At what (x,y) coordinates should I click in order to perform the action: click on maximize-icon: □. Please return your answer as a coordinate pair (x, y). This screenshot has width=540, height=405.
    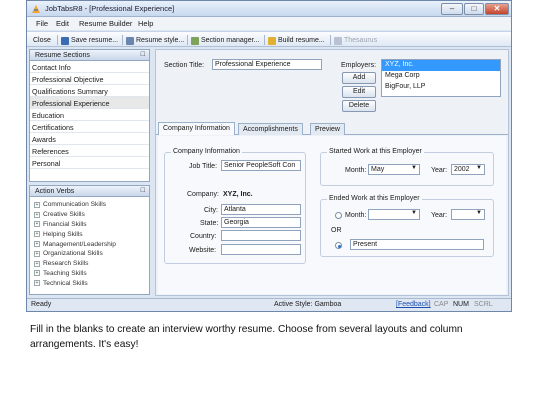
    Looking at the image, I should click on (474, 8).